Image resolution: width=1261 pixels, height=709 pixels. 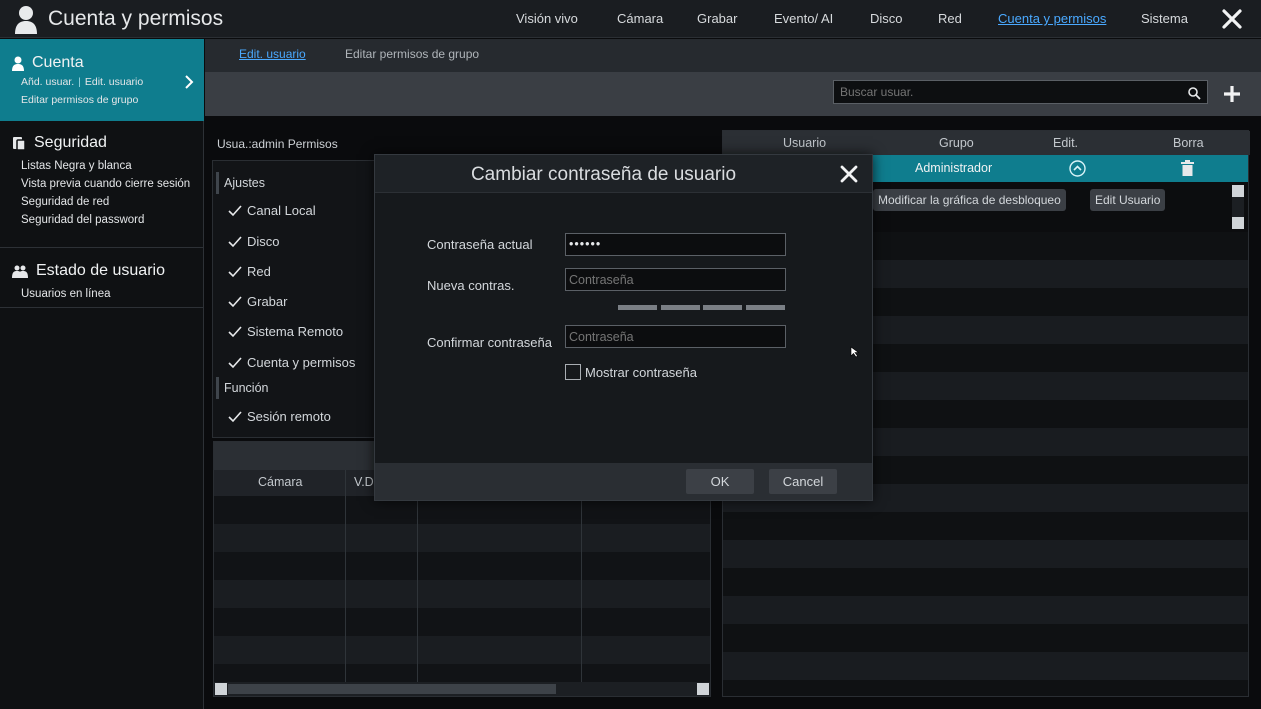 I want to click on scroll-up-icon, so click(x=1238, y=191).